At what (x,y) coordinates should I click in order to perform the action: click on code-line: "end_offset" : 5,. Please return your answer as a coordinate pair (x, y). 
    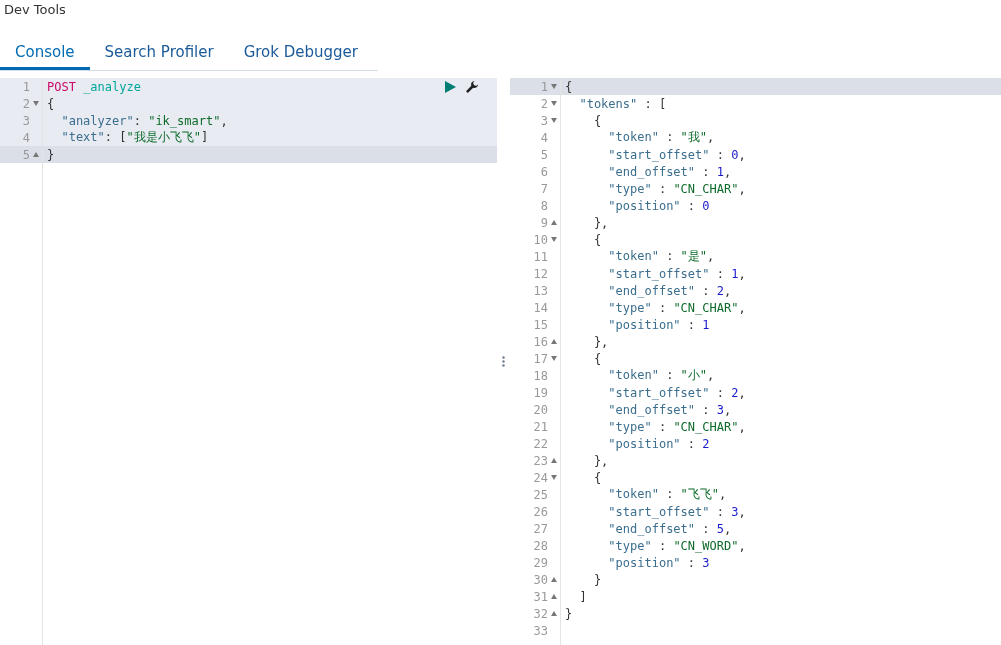
    Looking at the image, I should click on (669, 528).